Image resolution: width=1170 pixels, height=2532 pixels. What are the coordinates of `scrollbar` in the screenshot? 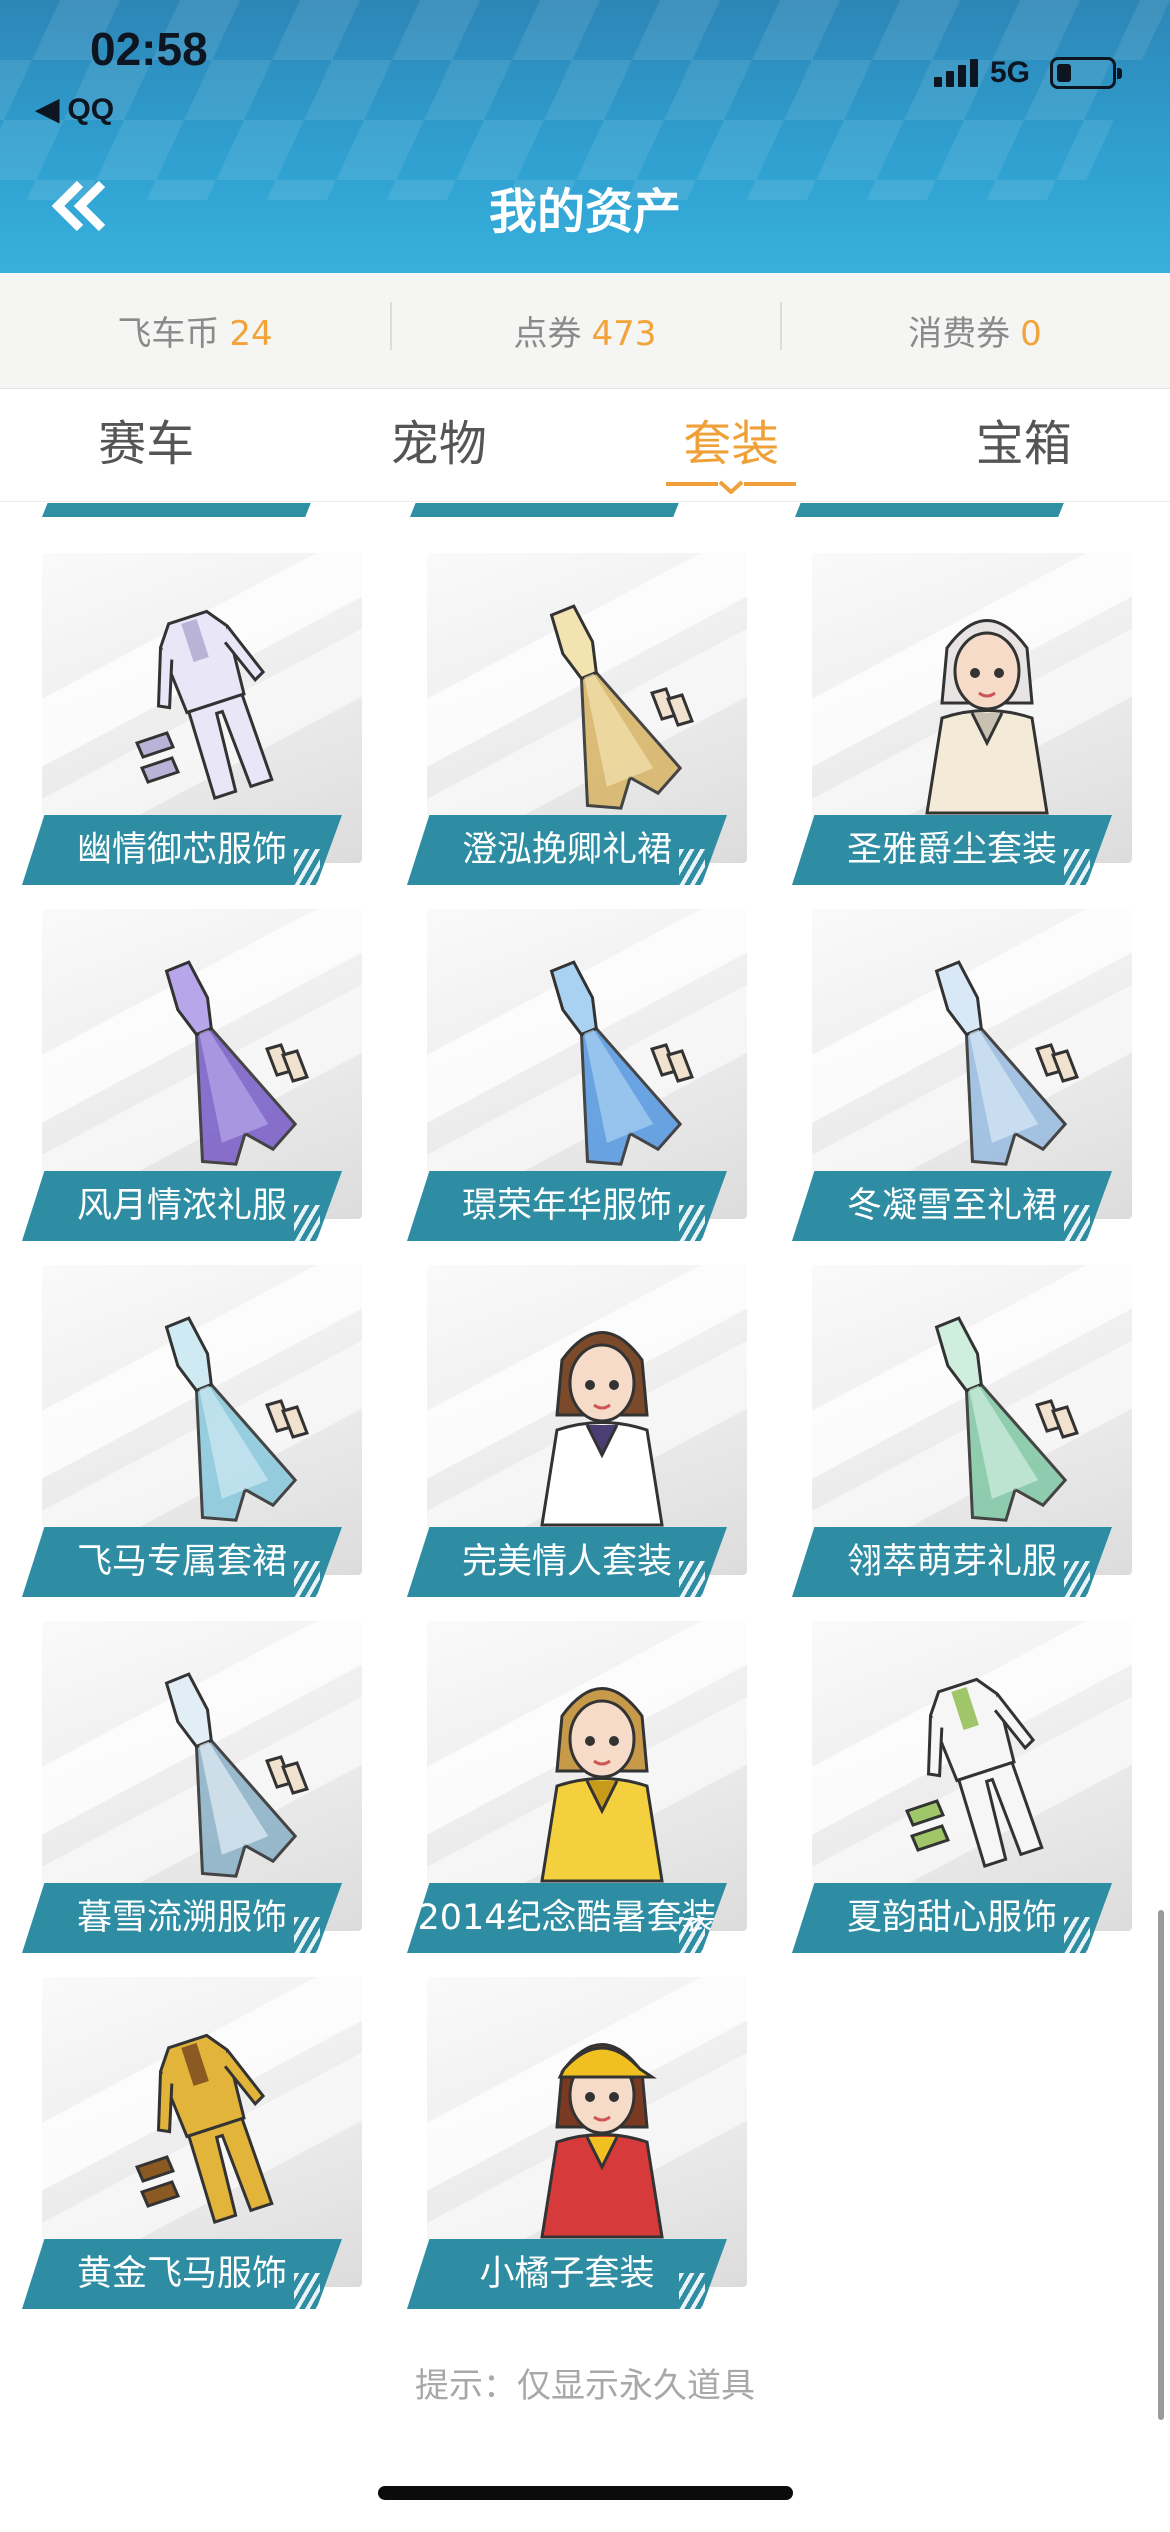 It's located at (1161, 2165).